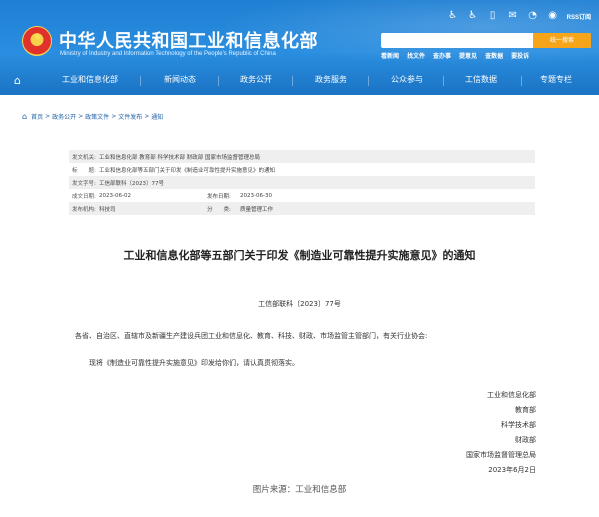  What do you see at coordinates (456, 40) in the screenshot?
I see `search-input` at bounding box center [456, 40].